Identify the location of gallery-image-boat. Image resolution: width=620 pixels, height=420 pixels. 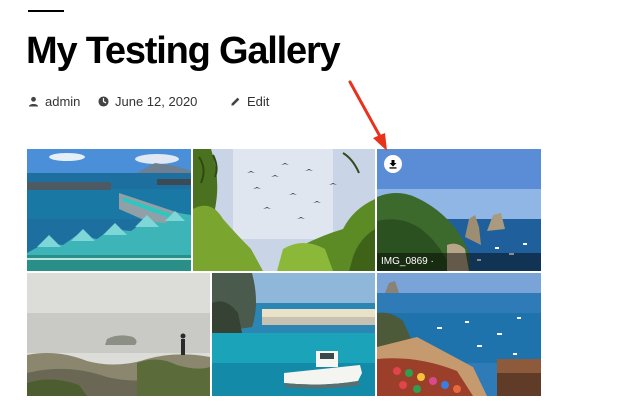
(293, 334).